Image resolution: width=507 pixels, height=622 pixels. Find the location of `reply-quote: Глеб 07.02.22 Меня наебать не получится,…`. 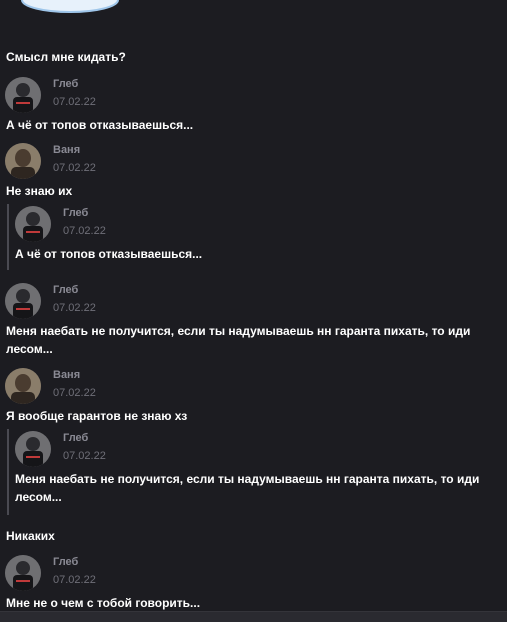

reply-quote: Глеб 07.02.22 Меня наебать не получится,… is located at coordinates (254, 472).